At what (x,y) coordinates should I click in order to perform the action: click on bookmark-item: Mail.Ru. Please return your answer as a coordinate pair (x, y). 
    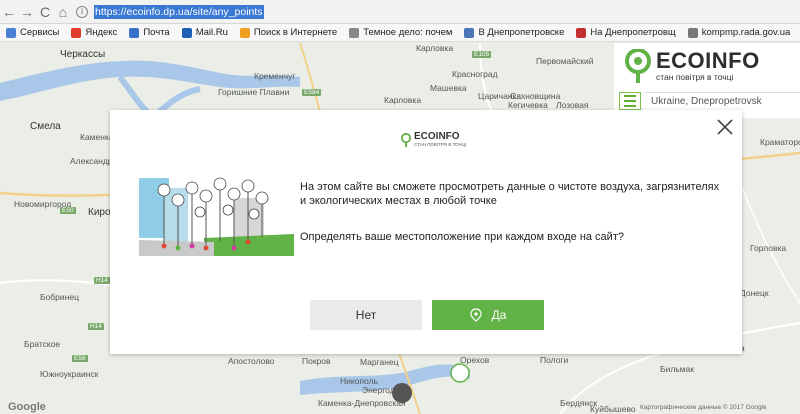
    Looking at the image, I should click on (204, 32).